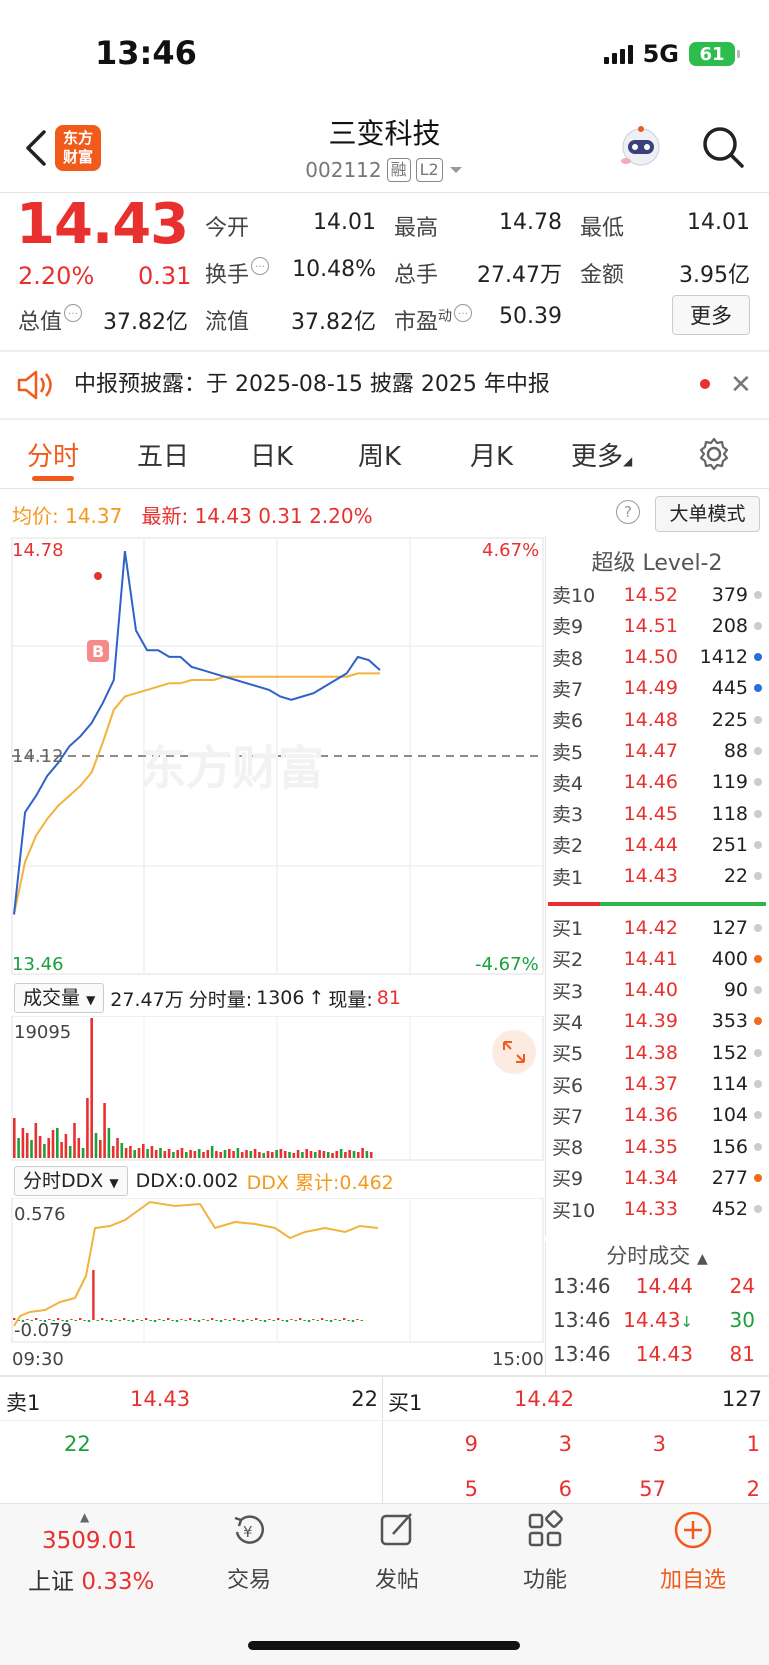  What do you see at coordinates (729, 1177) in the screenshot?
I see `bid-volume: 277` at bounding box center [729, 1177].